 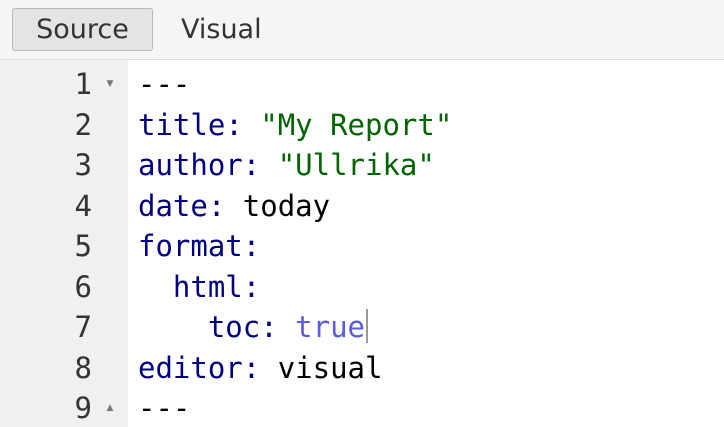 What do you see at coordinates (83, 408) in the screenshot?
I see `line-number: 9` at bounding box center [83, 408].